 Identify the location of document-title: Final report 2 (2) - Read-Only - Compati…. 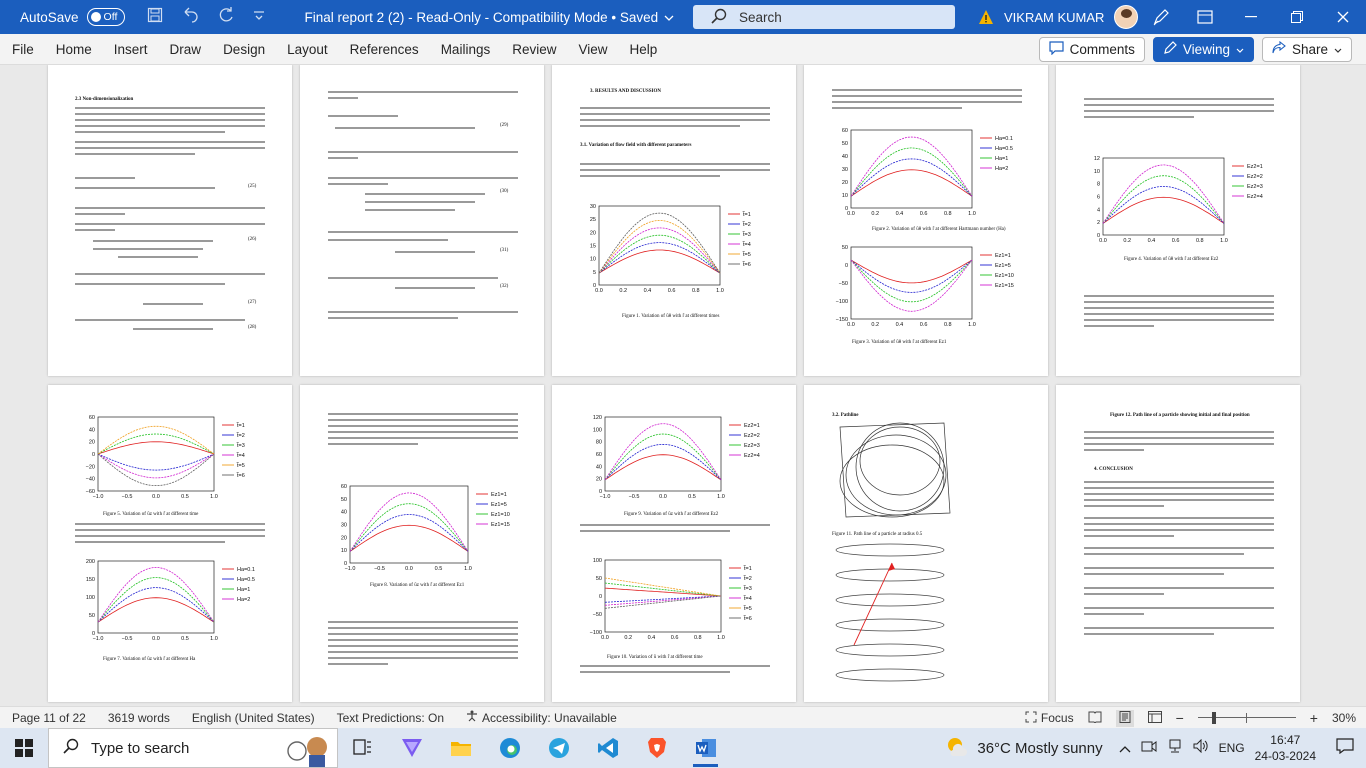
(490, 17).